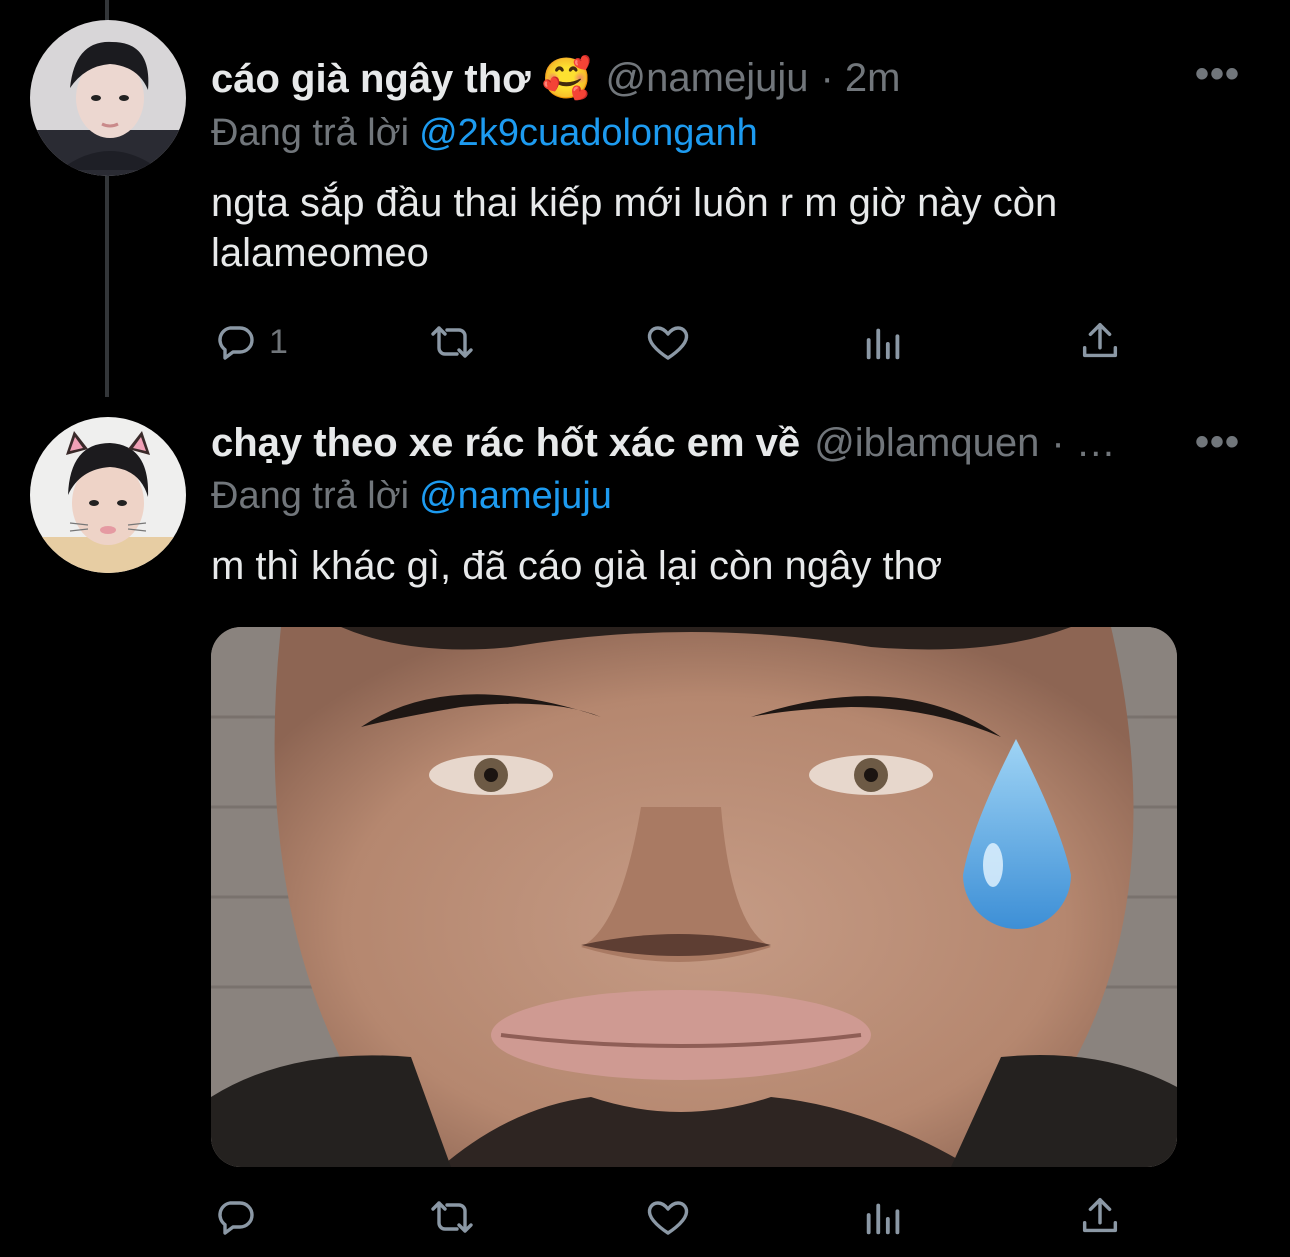  What do you see at coordinates (860, 78) in the screenshot?
I see `timestamp: · 2m` at bounding box center [860, 78].